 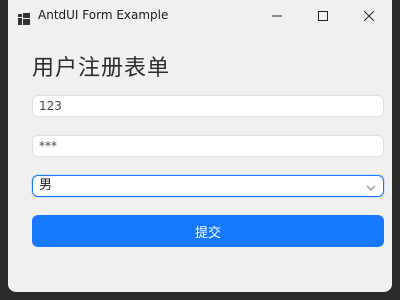 I want to click on window-title: AntdUI Form Example, so click(x=103, y=15).